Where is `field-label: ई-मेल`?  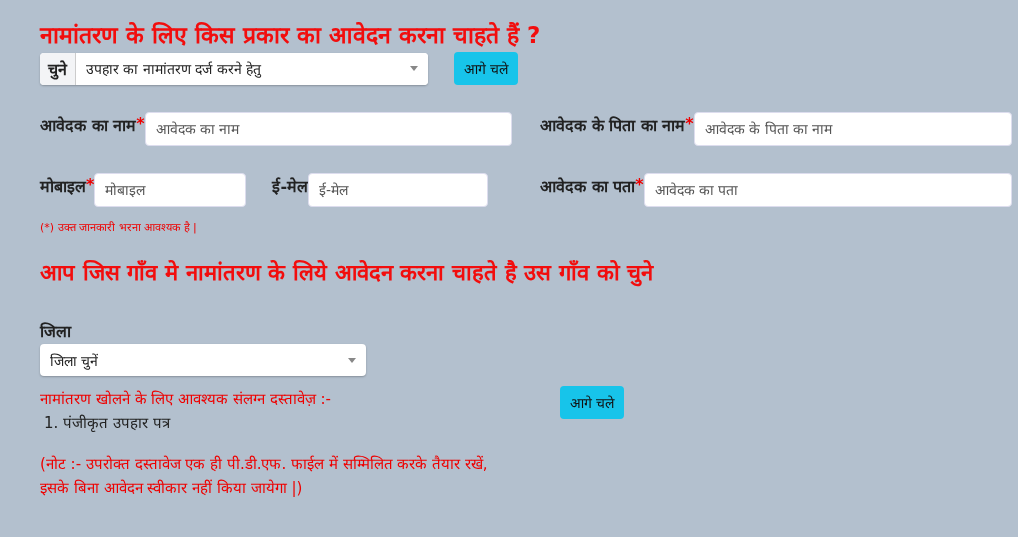
field-label: ई-मेल is located at coordinates (290, 186).